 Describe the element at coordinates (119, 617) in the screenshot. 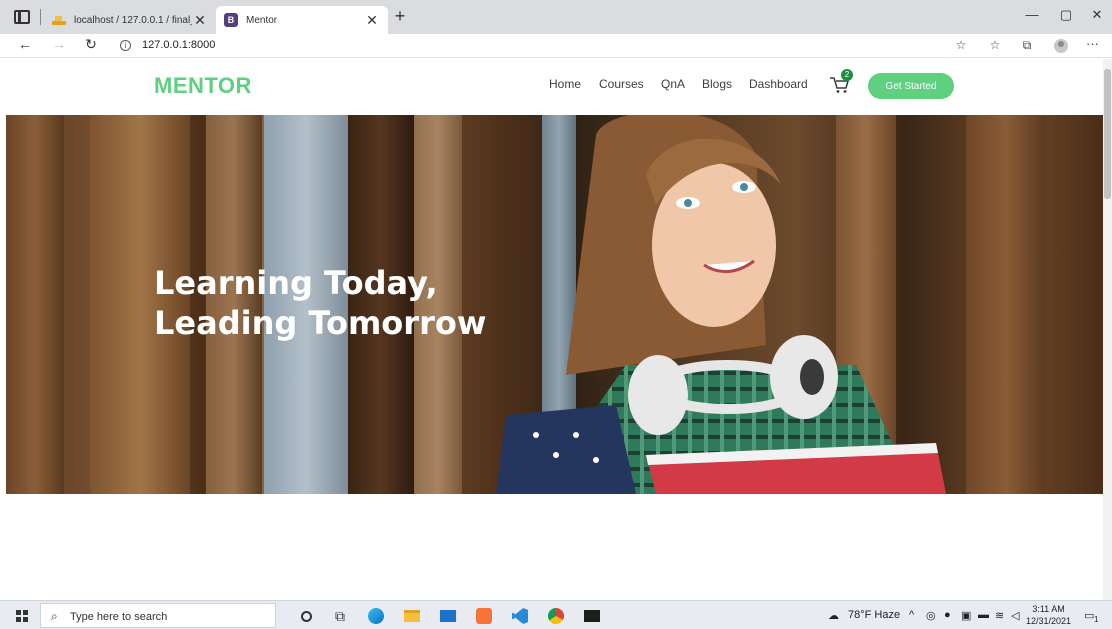

I see `search-placeholder: Type here to search` at that location.